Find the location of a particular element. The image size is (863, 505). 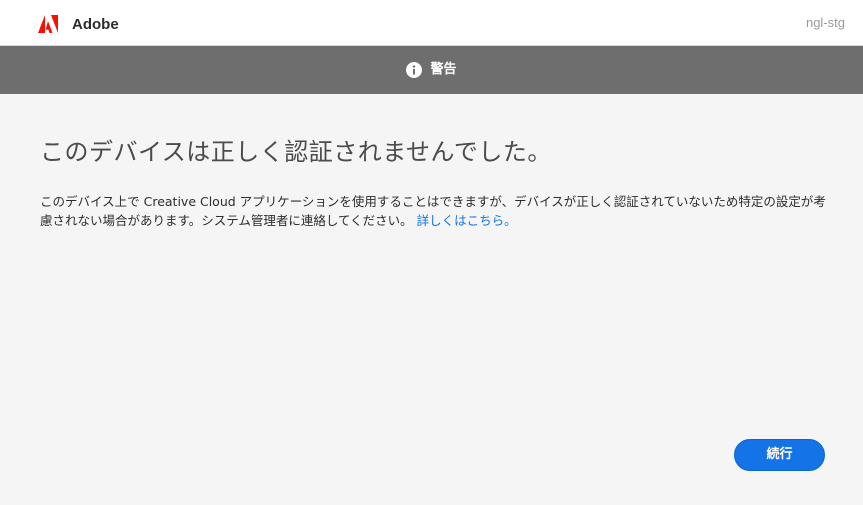

brand-name: Adobe is located at coordinates (95, 24).